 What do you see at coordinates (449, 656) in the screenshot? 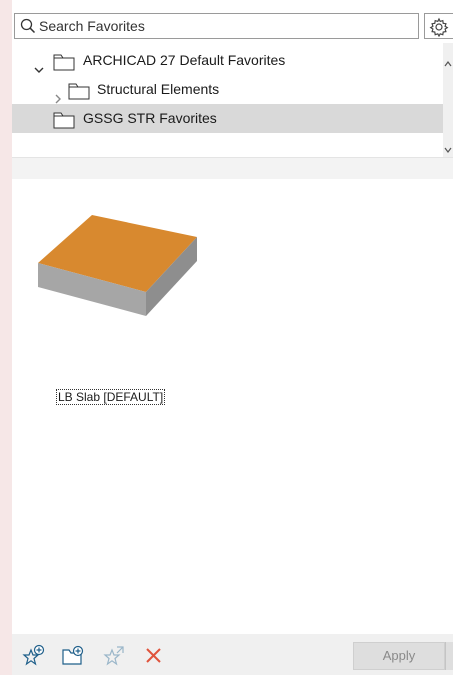
I see `apply-dropdown` at bounding box center [449, 656].